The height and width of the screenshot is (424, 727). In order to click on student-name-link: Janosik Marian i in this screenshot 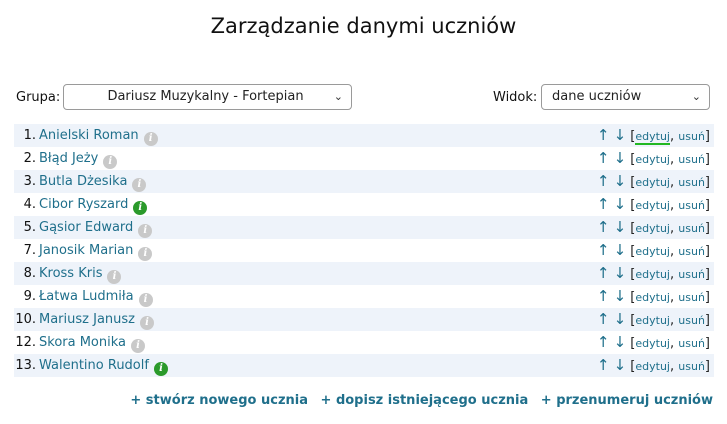, I will do `click(96, 250)`.